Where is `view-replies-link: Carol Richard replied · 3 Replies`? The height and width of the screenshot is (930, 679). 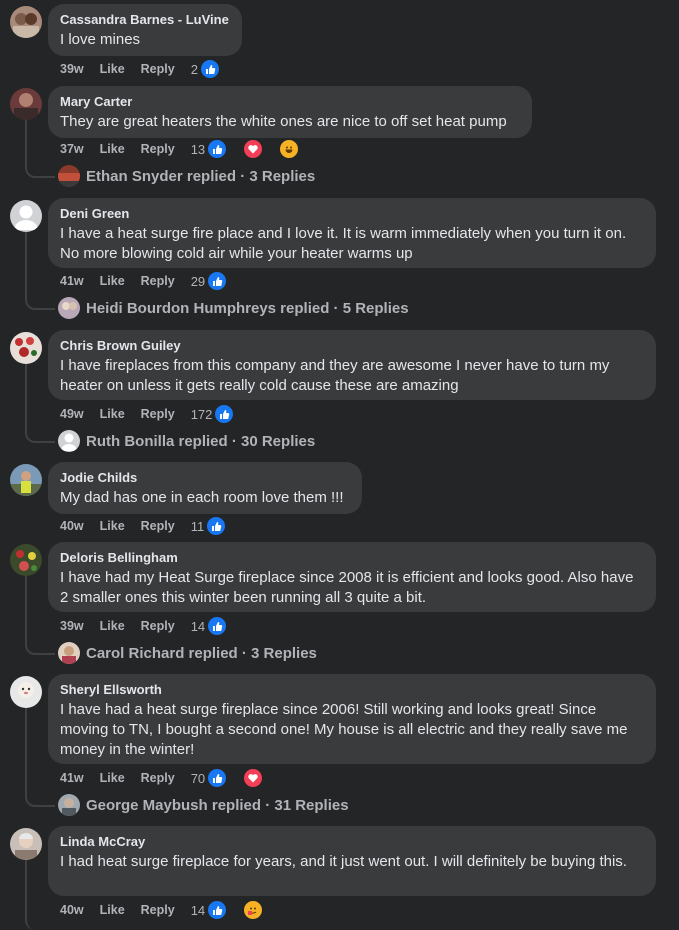
view-replies-link: Carol Richard replied · 3 Replies is located at coordinates (187, 653).